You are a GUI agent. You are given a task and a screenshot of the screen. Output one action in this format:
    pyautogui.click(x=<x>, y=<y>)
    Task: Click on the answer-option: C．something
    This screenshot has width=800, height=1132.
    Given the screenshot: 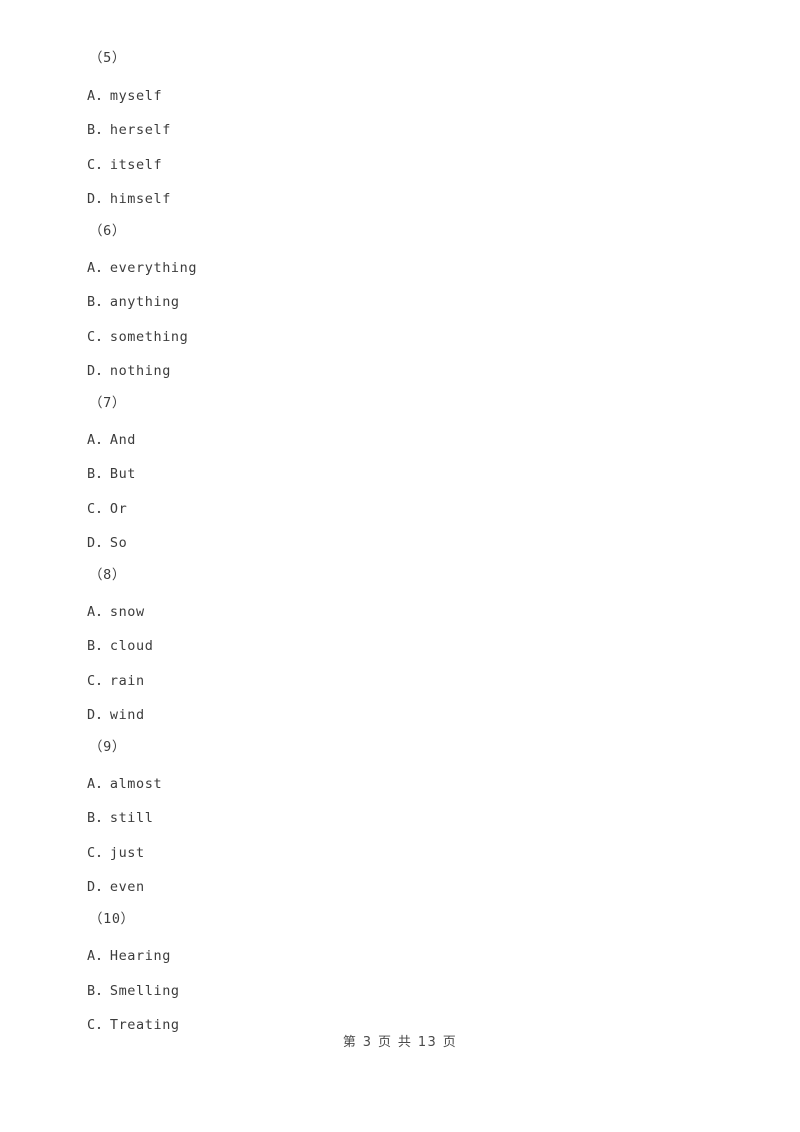 What is the action you would take?
    pyautogui.click(x=137, y=337)
    